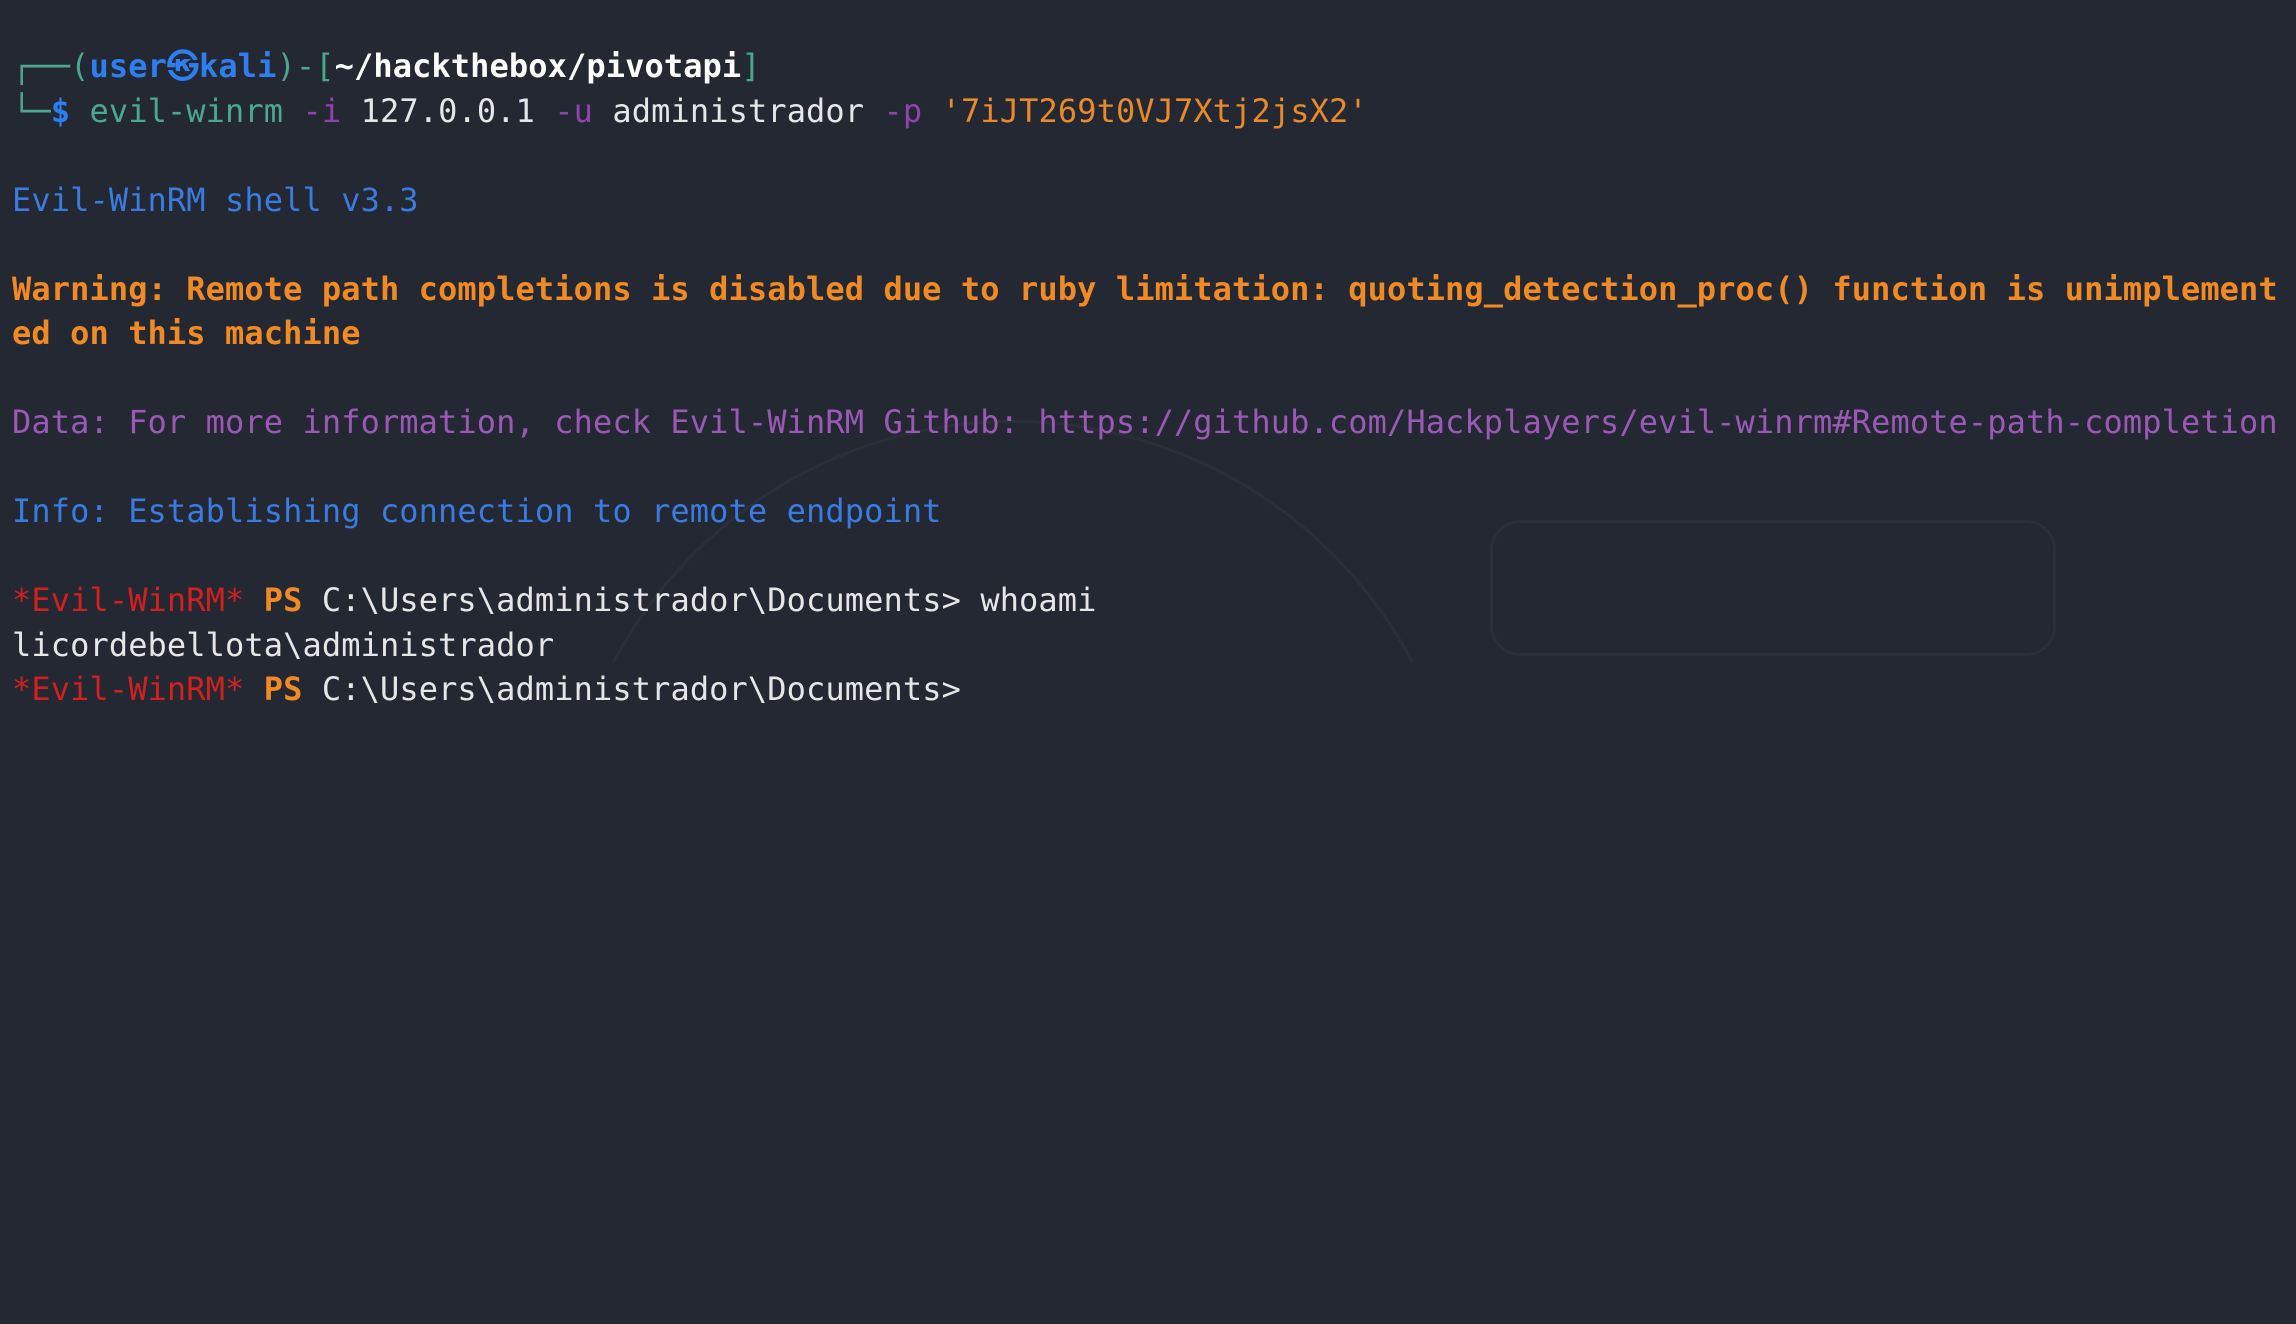 This screenshot has height=1324, width=2296. I want to click on banner-line: Evil-WinRM shell v3.3, so click(215, 199).